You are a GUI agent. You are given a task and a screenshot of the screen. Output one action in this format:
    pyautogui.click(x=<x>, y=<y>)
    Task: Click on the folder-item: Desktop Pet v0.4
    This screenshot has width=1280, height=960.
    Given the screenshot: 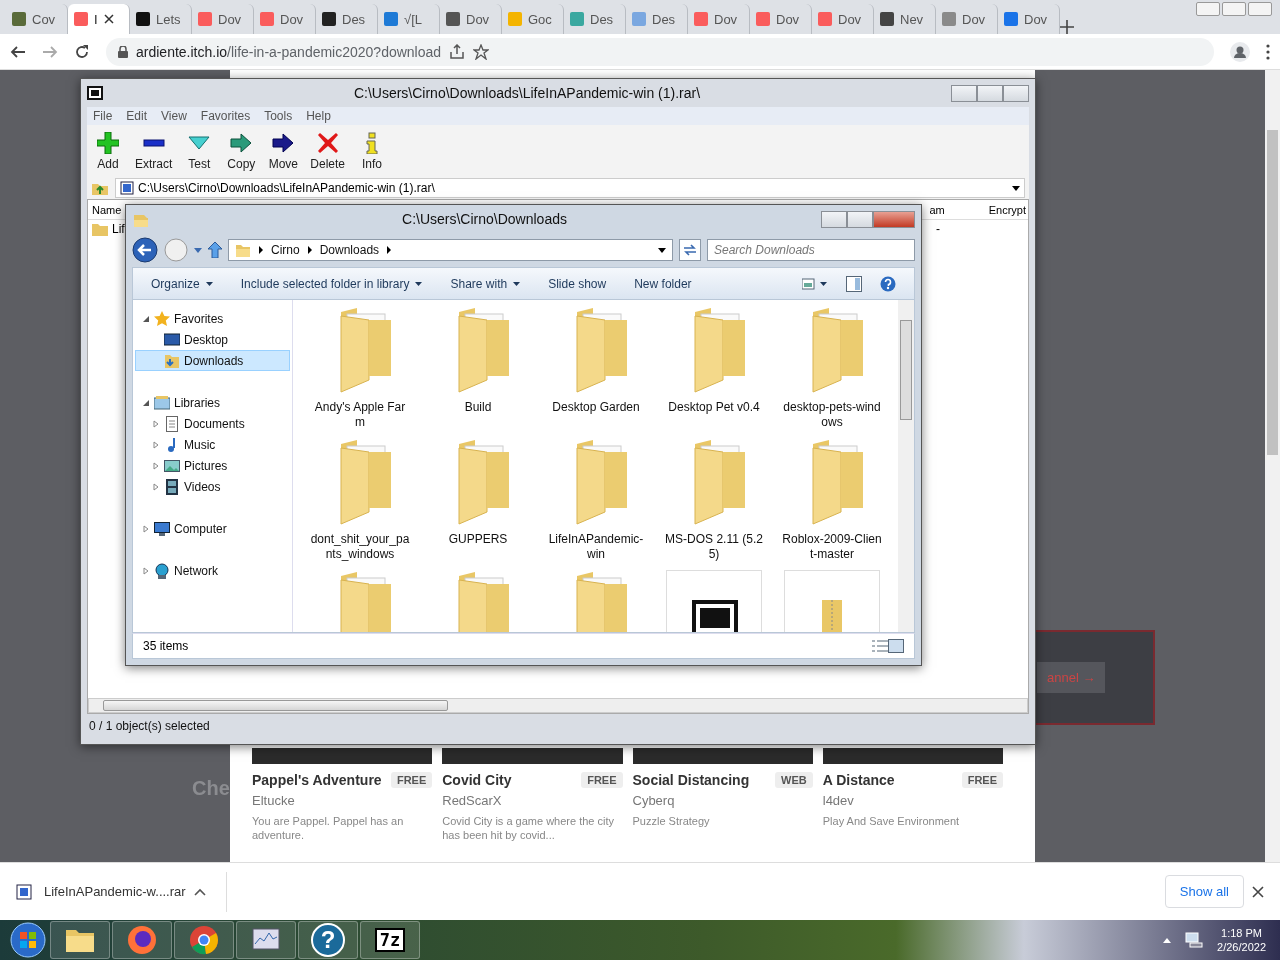 What is the action you would take?
    pyautogui.click(x=714, y=372)
    